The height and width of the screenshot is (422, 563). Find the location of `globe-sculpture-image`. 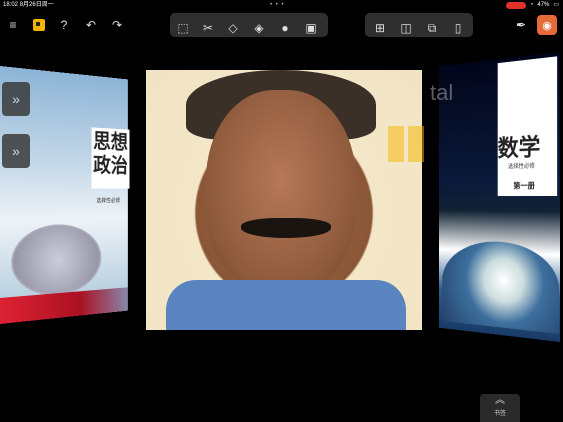

globe-sculpture-image is located at coordinates (56, 261).